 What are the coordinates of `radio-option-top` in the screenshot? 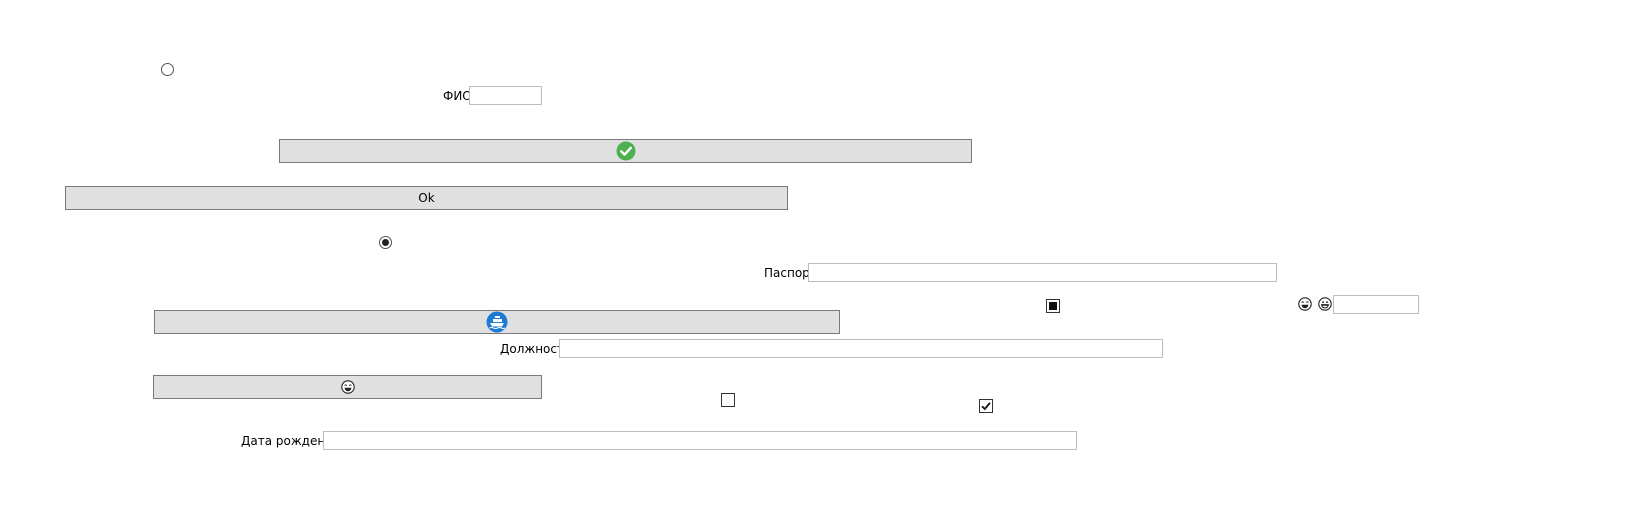 It's located at (167, 69).